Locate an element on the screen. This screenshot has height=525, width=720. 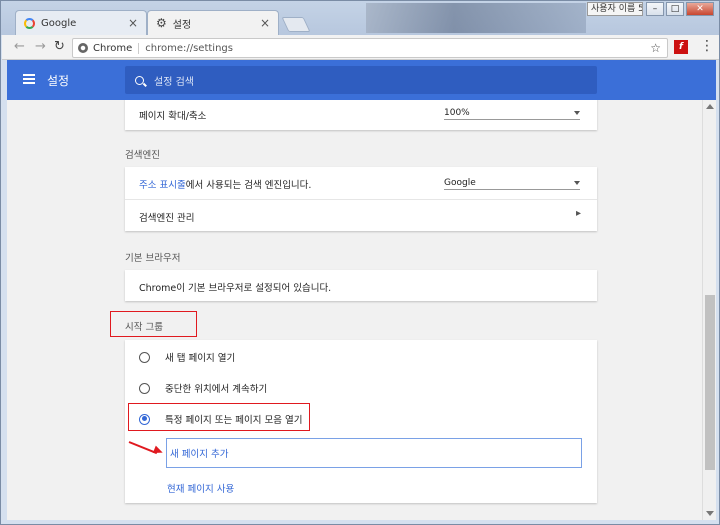
chevron-right-icon: ▸ is located at coordinates (578, 213).